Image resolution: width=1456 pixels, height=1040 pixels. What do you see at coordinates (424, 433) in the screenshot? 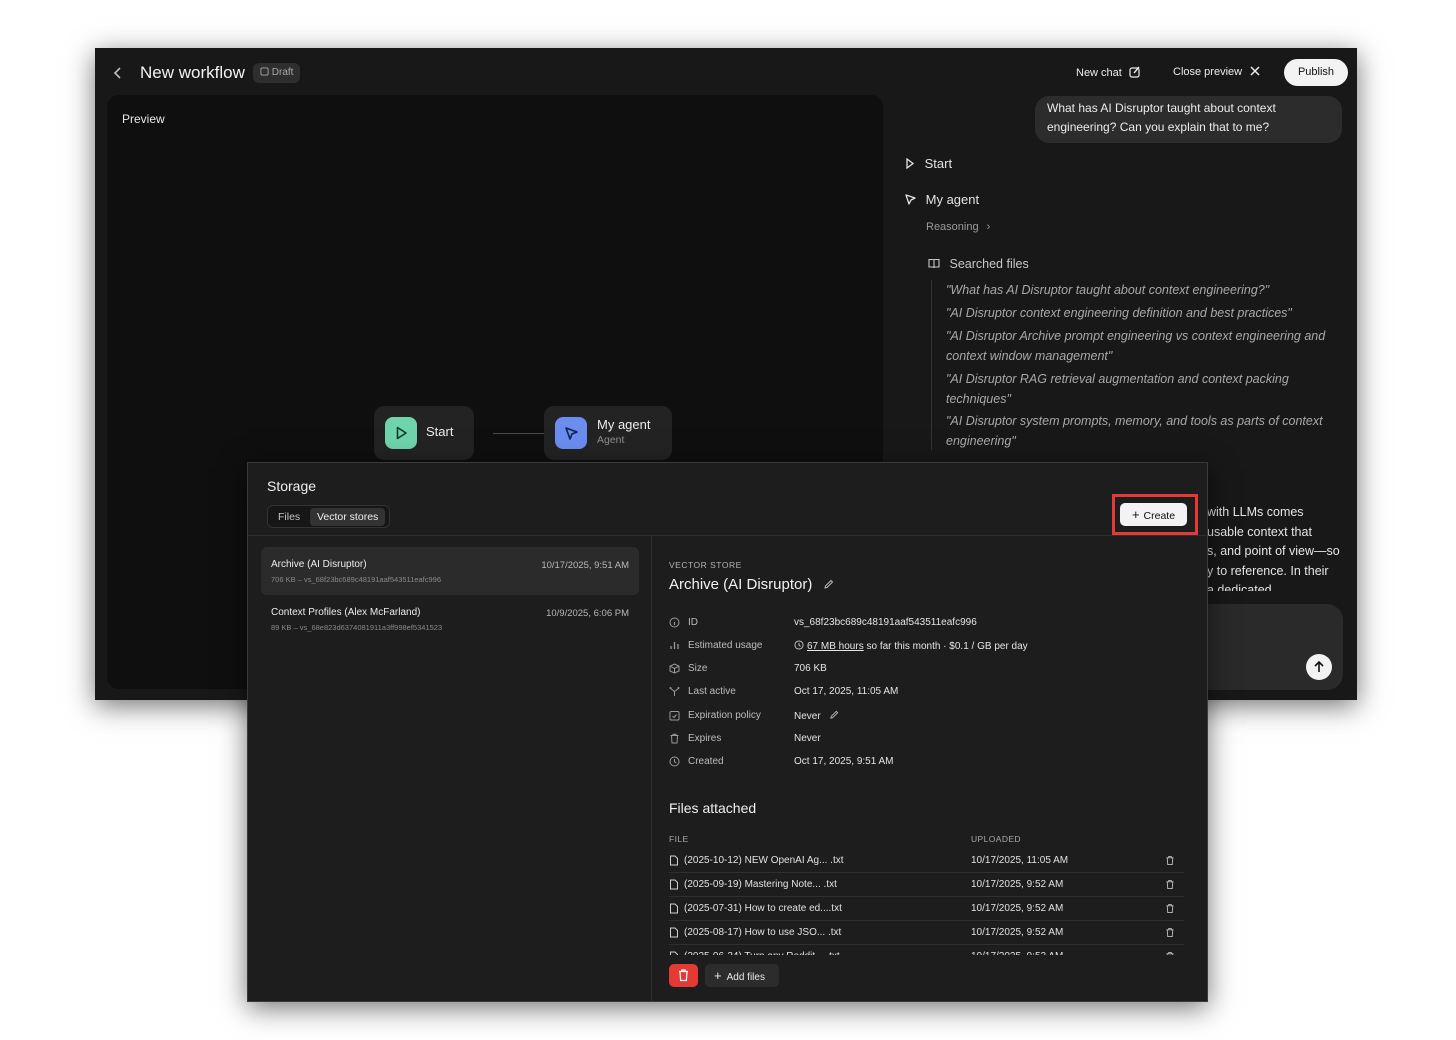
I see `start-node: Start` at bounding box center [424, 433].